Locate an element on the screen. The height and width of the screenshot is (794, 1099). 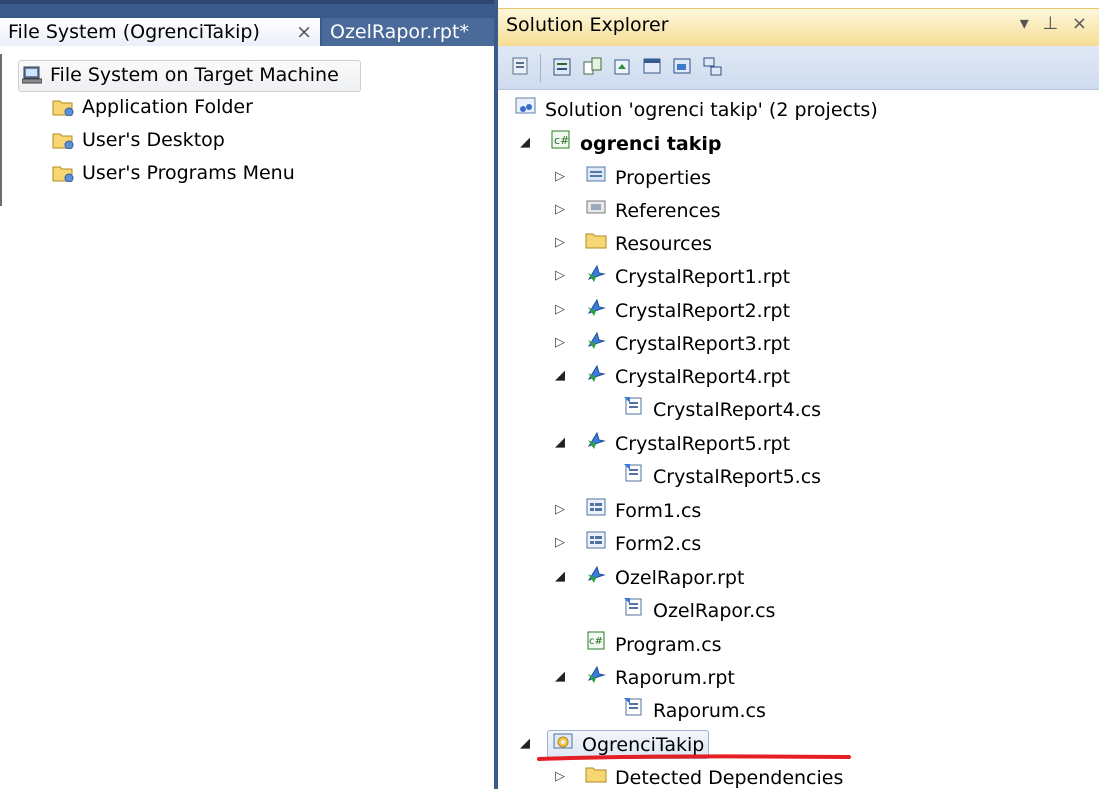
tree-label: CrystalReport2.rpt is located at coordinates (703, 310).